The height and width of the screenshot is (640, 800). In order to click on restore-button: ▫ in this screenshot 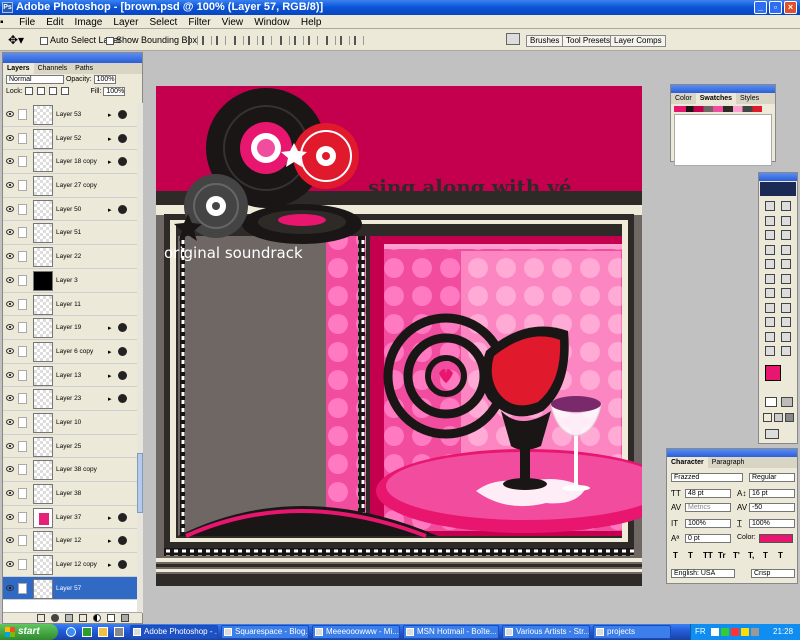, I will do `click(775, 7)`.